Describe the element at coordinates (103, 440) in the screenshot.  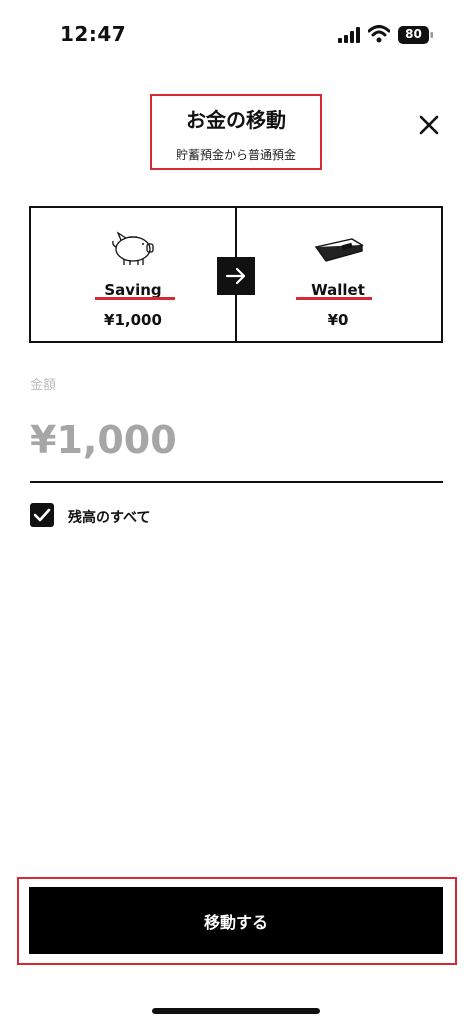
I see `amount-input: ¥1,000` at that location.